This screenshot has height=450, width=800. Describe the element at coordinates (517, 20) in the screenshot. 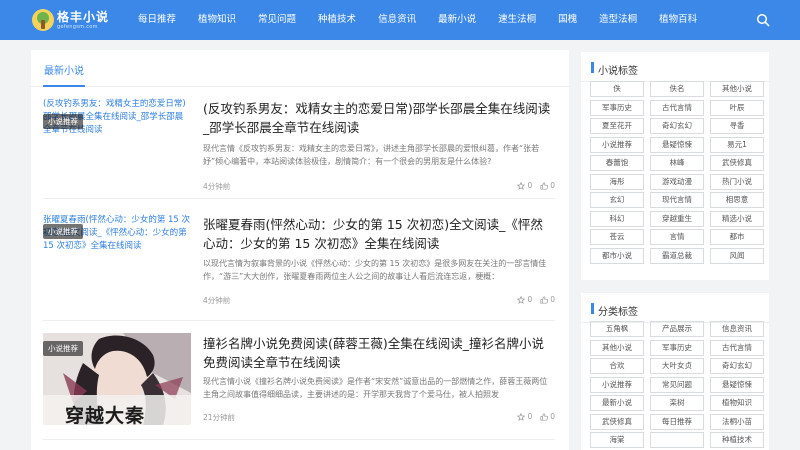

I see `nav-item-fast-plane: 速生法桐` at that location.